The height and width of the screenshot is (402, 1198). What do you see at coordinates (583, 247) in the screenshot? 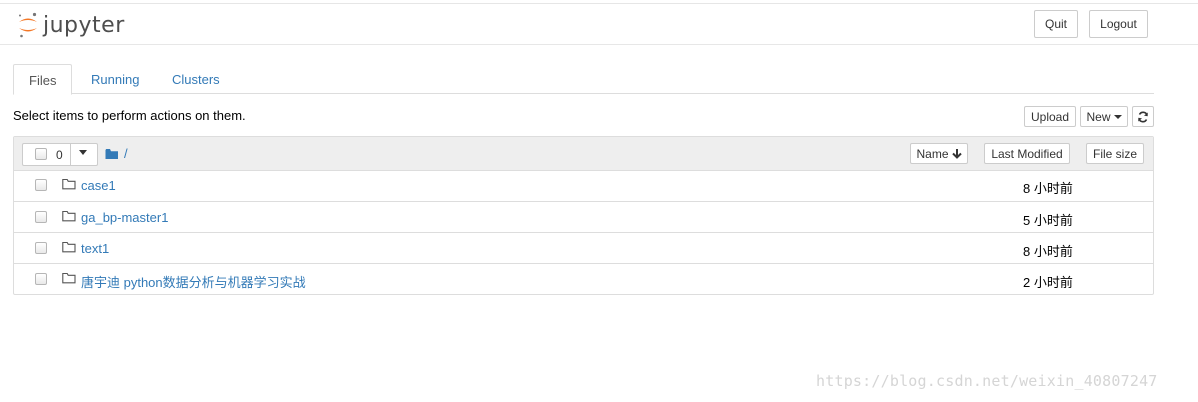
I see `list-item: text1 8 小时前` at bounding box center [583, 247].